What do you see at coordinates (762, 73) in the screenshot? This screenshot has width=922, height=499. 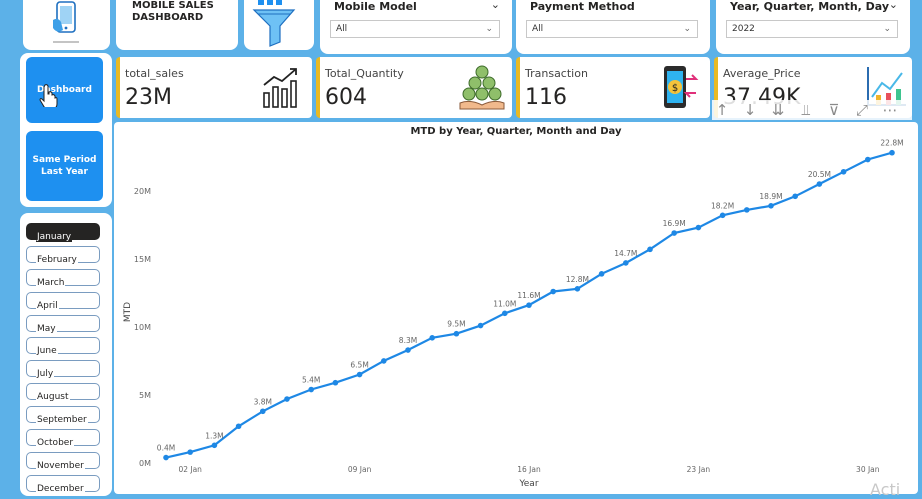 I see `kpi-label: Average_Price` at bounding box center [762, 73].